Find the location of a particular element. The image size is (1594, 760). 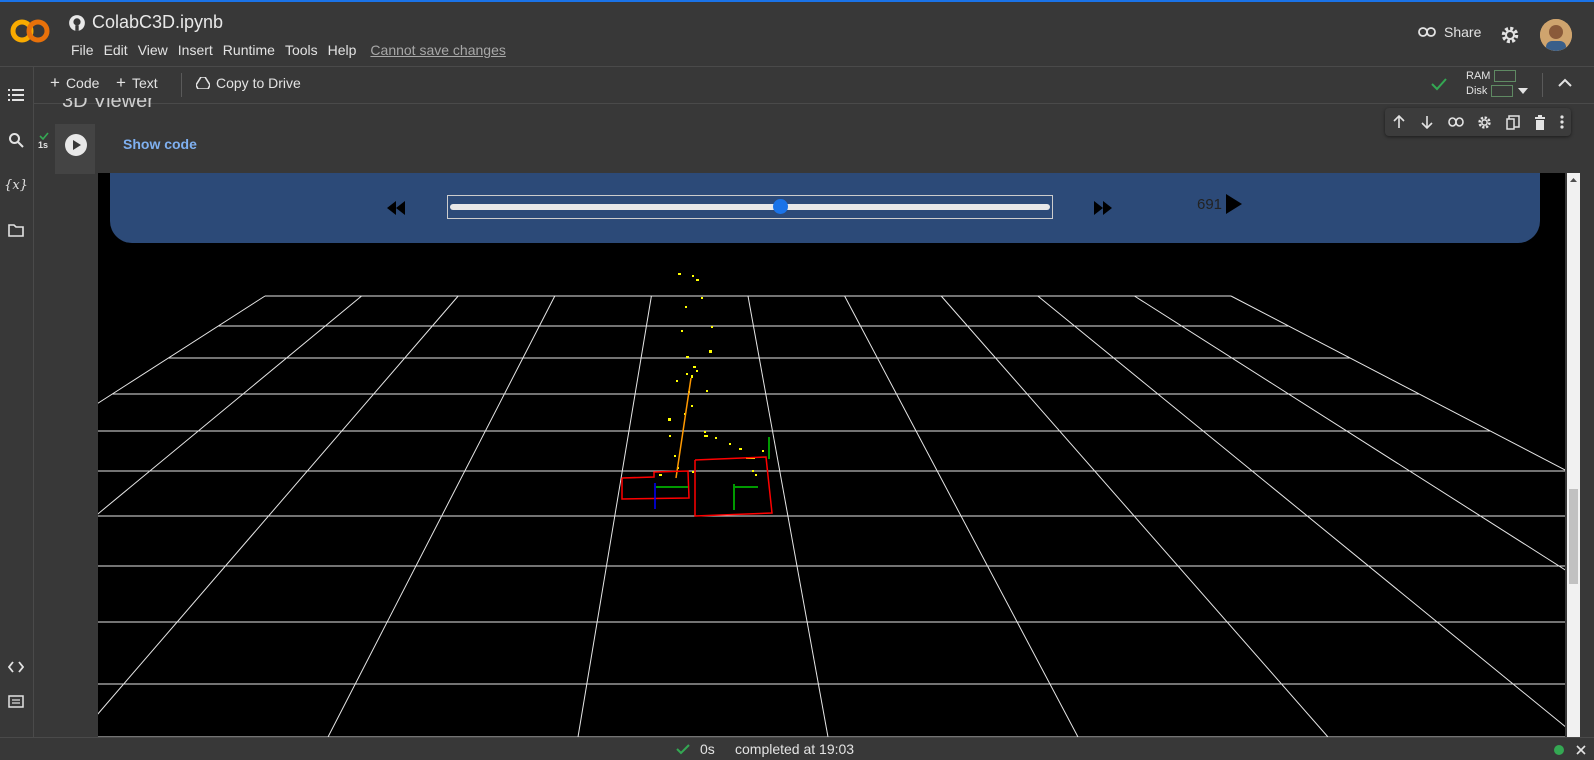

menu-help: Help is located at coordinates (342, 50).